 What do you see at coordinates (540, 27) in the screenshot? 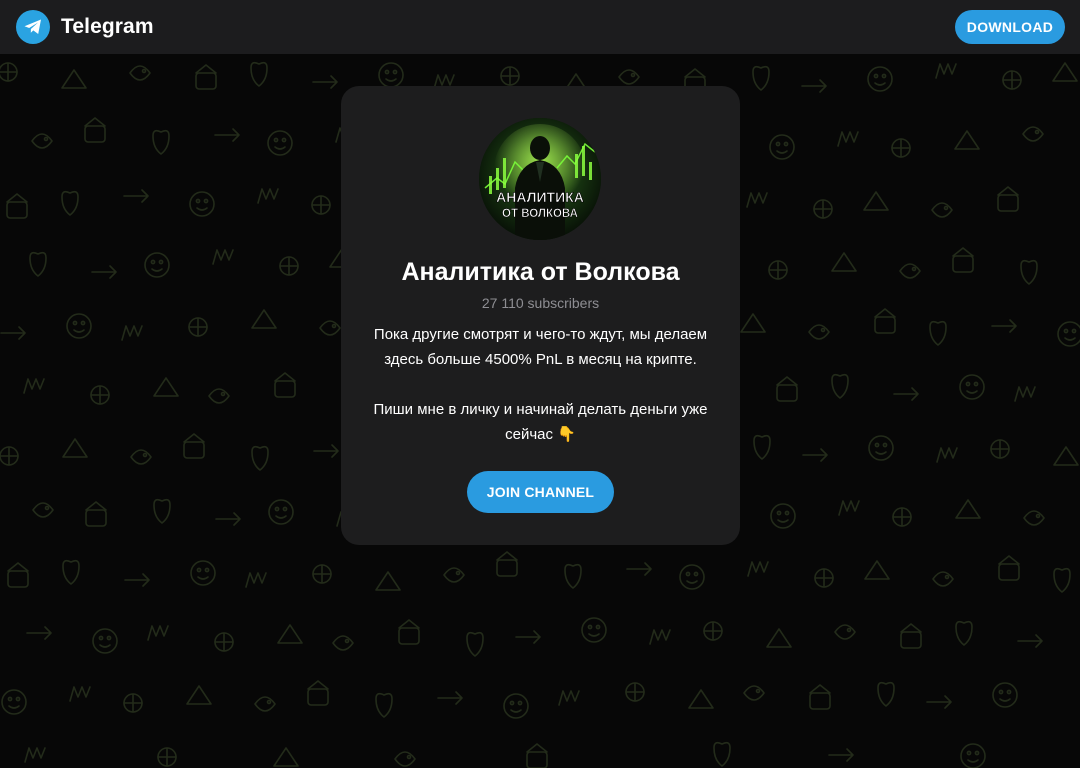
I see `top-navigation-bar: Telegram DOWNLOAD` at bounding box center [540, 27].